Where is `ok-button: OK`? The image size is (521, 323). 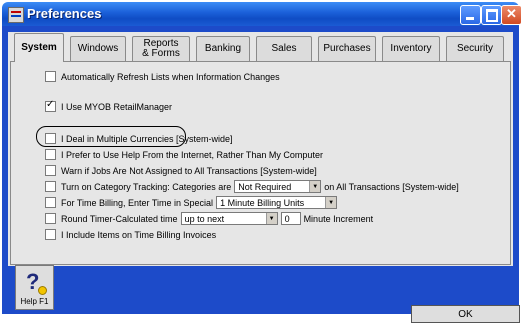 ok-button: OK is located at coordinates (465, 314).